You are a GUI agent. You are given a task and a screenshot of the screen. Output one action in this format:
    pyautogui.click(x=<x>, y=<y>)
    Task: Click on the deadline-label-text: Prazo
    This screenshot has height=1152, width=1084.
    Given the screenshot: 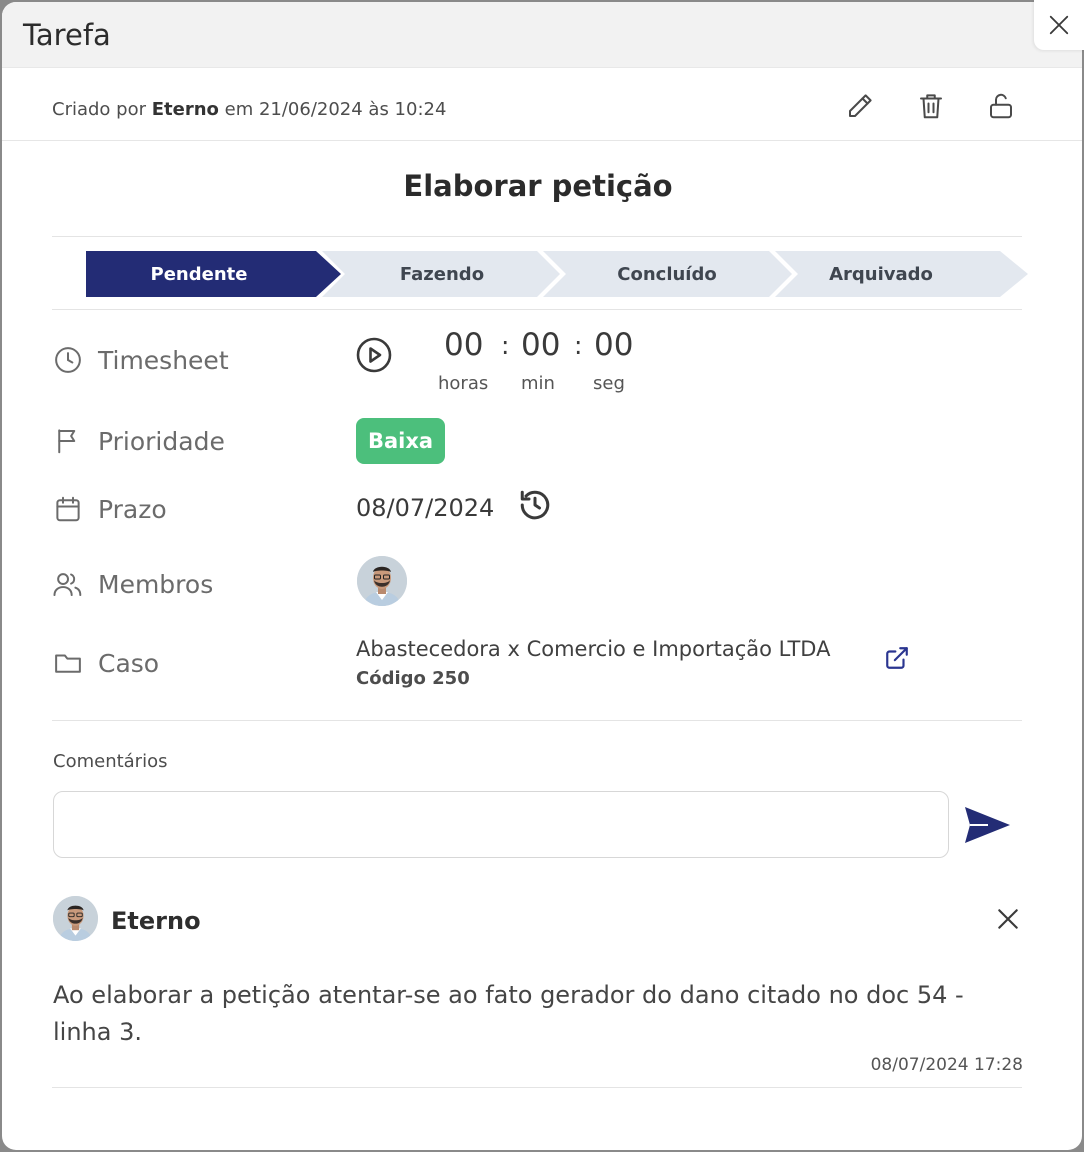 What is the action you would take?
    pyautogui.click(x=132, y=509)
    